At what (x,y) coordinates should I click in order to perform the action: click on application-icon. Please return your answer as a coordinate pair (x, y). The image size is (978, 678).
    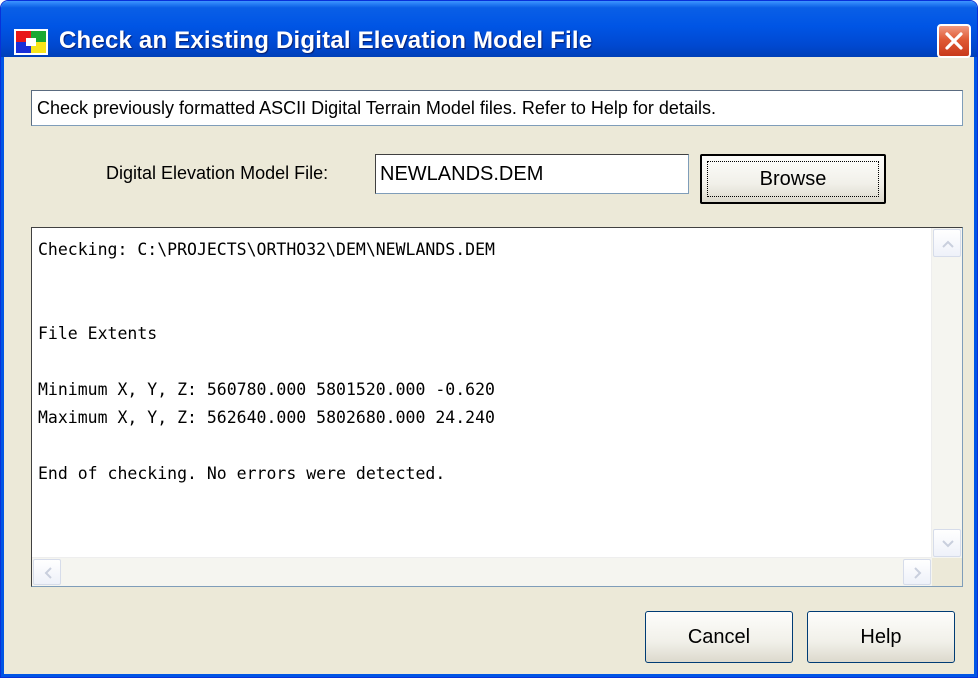
    Looking at the image, I should click on (31, 42).